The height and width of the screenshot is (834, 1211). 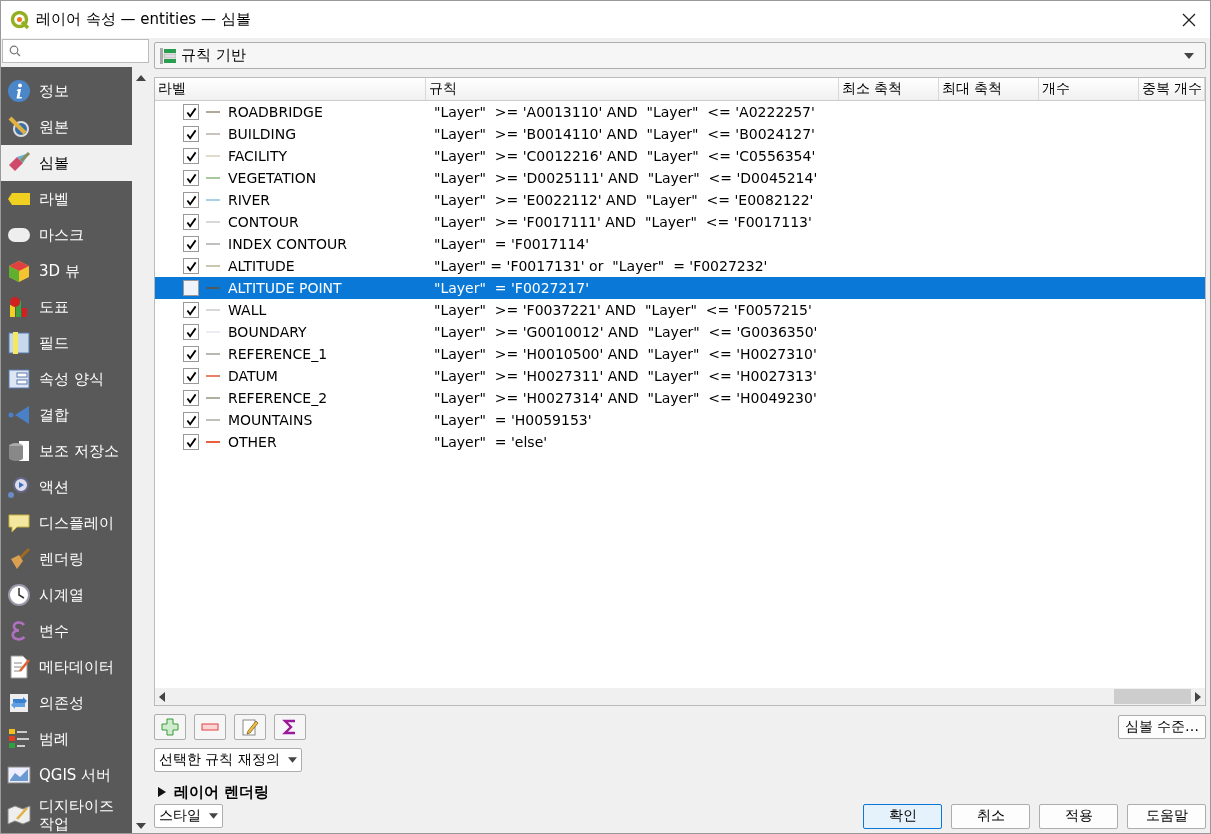 What do you see at coordinates (162, 696) in the screenshot?
I see `scroll-left-icon` at bounding box center [162, 696].